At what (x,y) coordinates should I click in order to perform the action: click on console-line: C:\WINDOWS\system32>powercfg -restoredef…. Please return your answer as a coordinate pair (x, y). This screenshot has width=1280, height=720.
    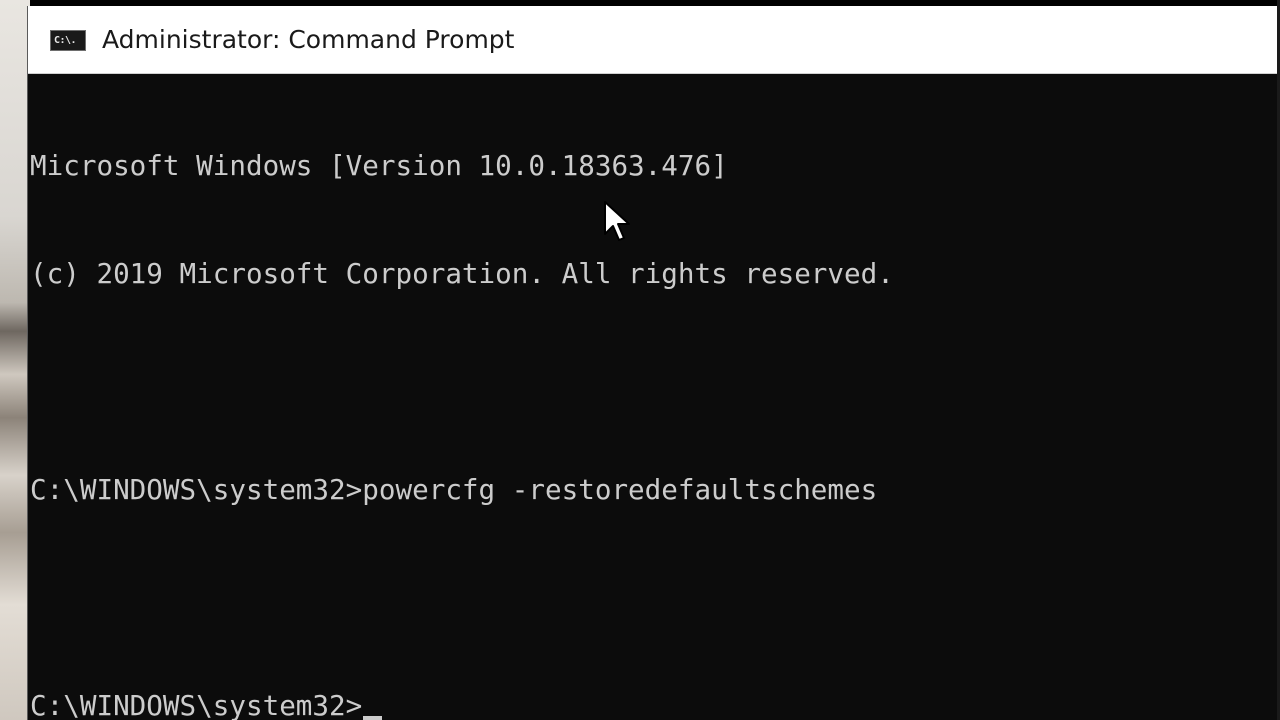
    Looking at the image, I should click on (454, 489).